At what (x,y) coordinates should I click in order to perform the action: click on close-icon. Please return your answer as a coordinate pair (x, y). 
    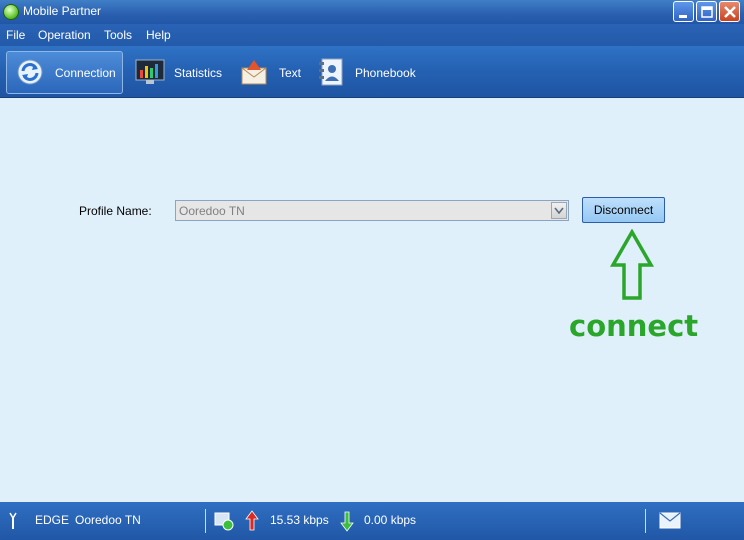
    Looking at the image, I should click on (730, 12).